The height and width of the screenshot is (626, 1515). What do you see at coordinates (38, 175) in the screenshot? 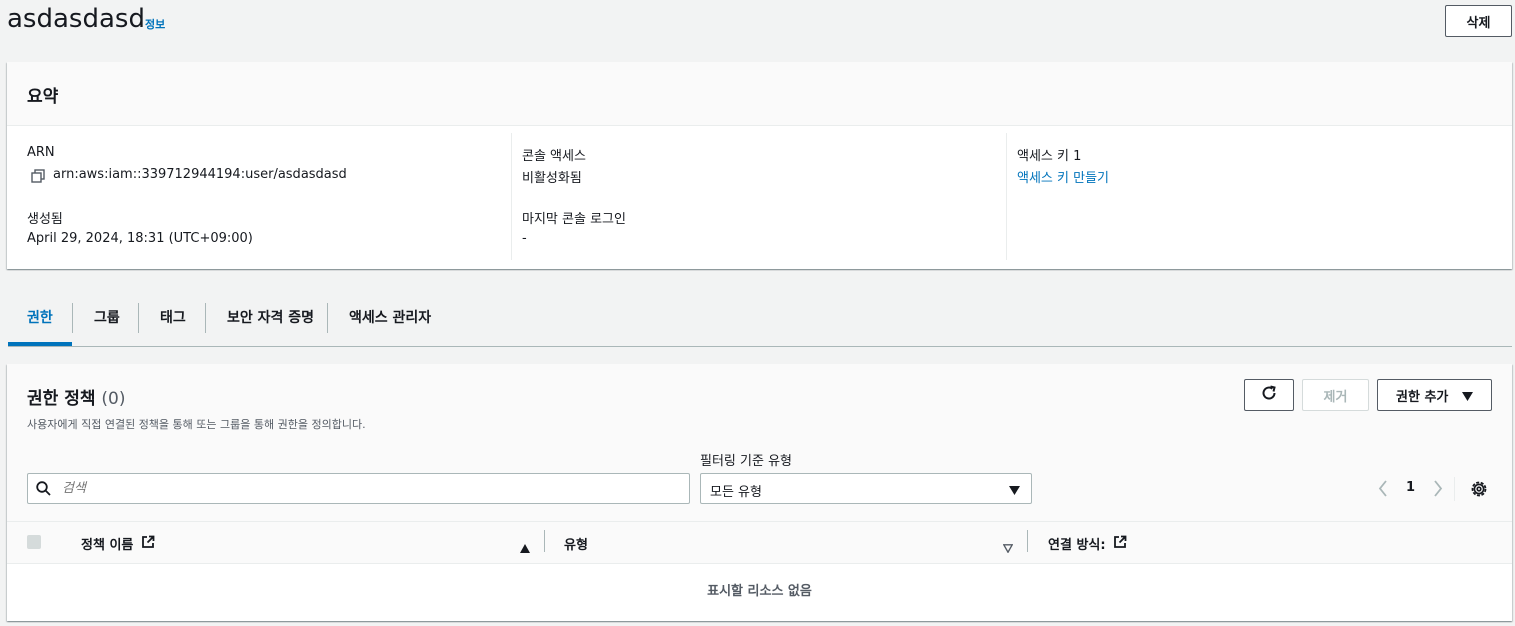
I see `copy-icon` at bounding box center [38, 175].